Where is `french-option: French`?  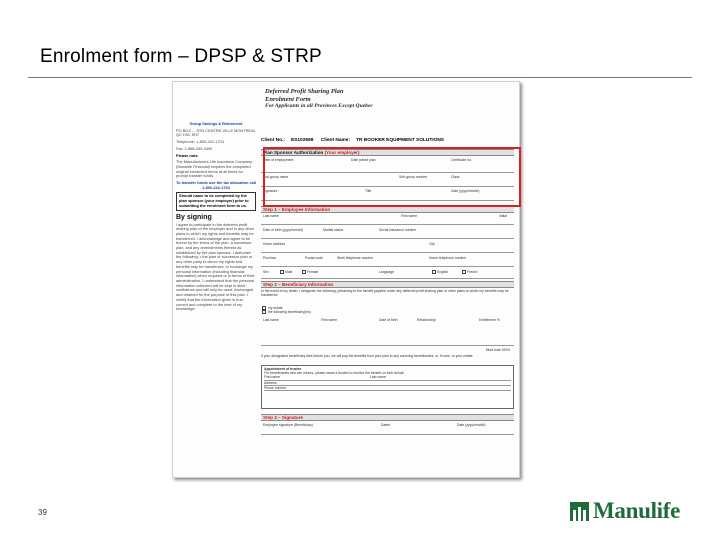 french-option: French is located at coordinates (469, 272).